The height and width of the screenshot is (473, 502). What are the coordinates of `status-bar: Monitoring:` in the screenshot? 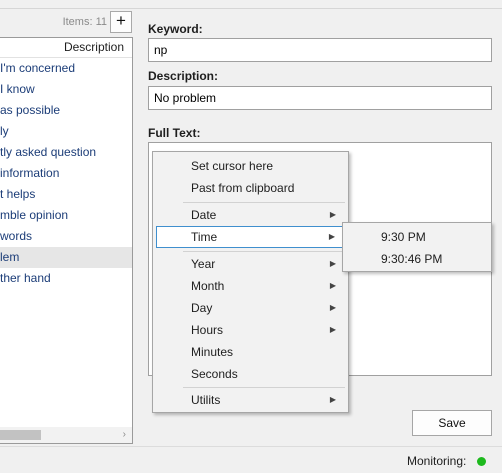 It's located at (251, 459).